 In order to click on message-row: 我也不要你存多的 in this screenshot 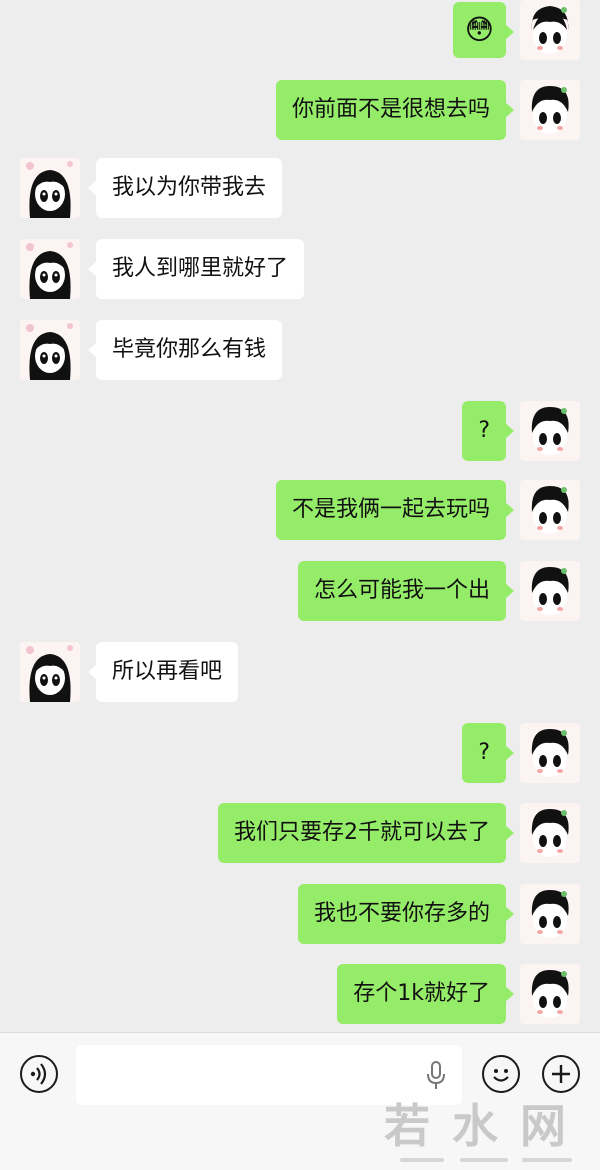, I will do `click(300, 919)`.